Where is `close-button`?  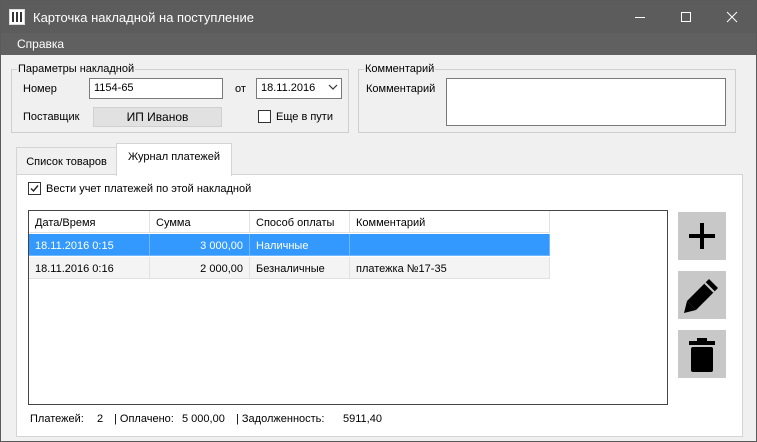
close-button is located at coordinates (732, 17).